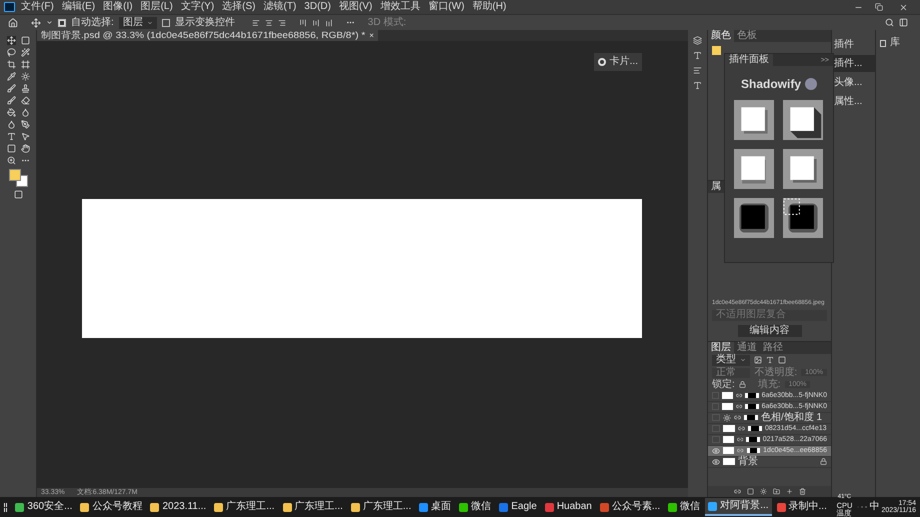 The image size is (920, 517). Describe the element at coordinates (769, 462) in the screenshot. I see `layer-row: 背景` at that location.